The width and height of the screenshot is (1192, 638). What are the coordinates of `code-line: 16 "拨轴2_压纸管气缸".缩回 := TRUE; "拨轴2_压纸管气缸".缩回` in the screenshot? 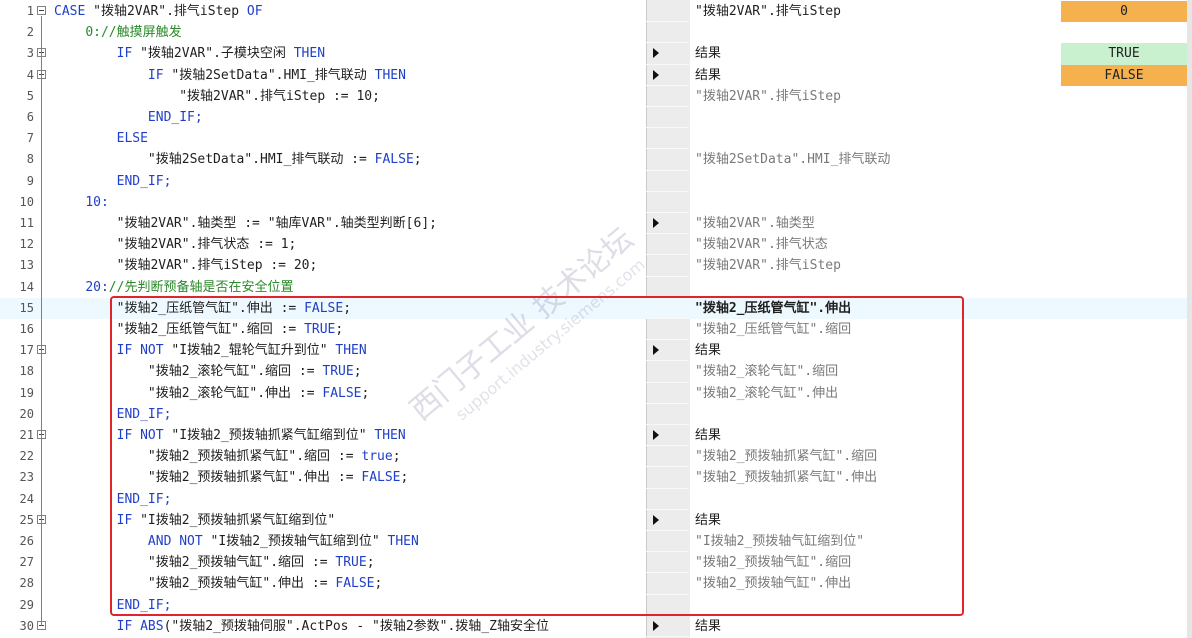 It's located at (596, 330).